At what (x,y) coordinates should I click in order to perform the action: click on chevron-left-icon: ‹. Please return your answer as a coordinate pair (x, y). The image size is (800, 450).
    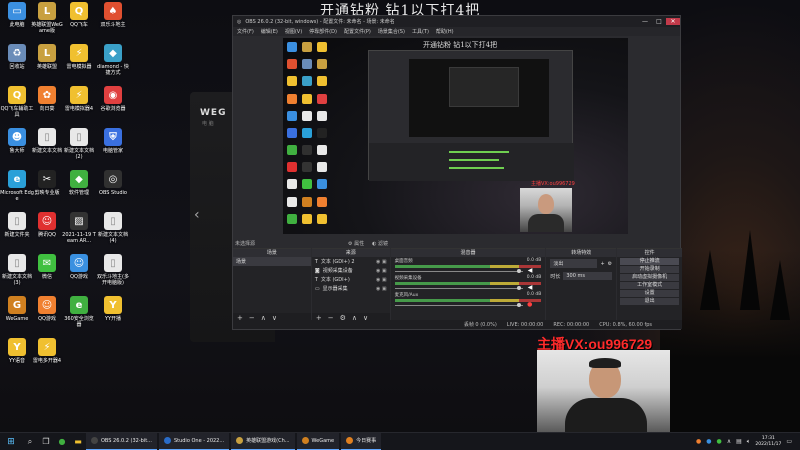
    Looking at the image, I should click on (197, 215).